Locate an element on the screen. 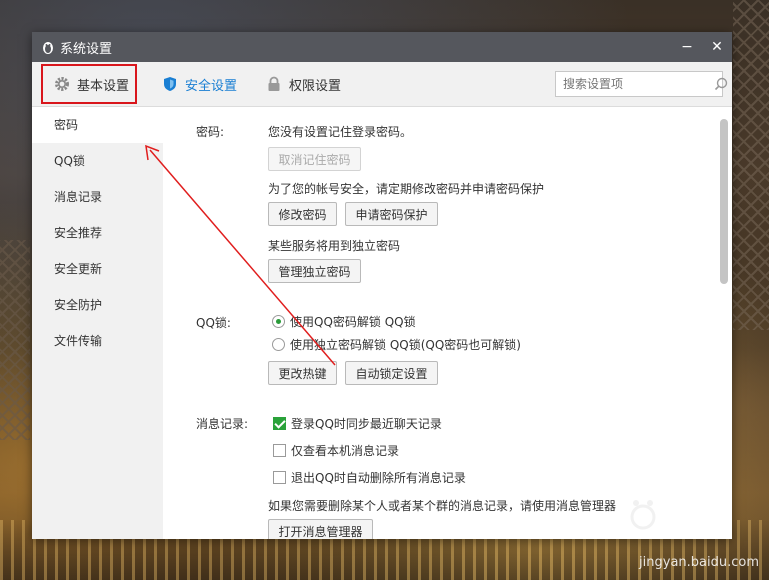 The height and width of the screenshot is (580, 769). tab-basic-settings-label: 基本设置 is located at coordinates (103, 86).